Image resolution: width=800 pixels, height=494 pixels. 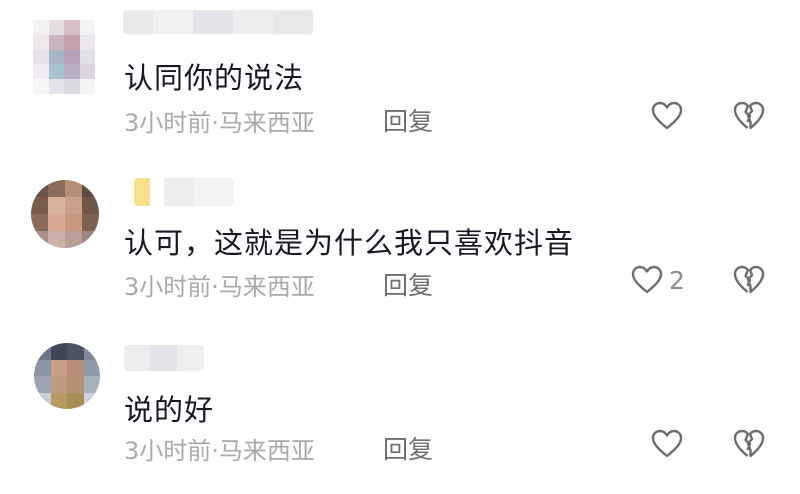 What do you see at coordinates (349, 243) in the screenshot?
I see `comment-text: 认可，这就是为什么我只喜欢抖音` at bounding box center [349, 243].